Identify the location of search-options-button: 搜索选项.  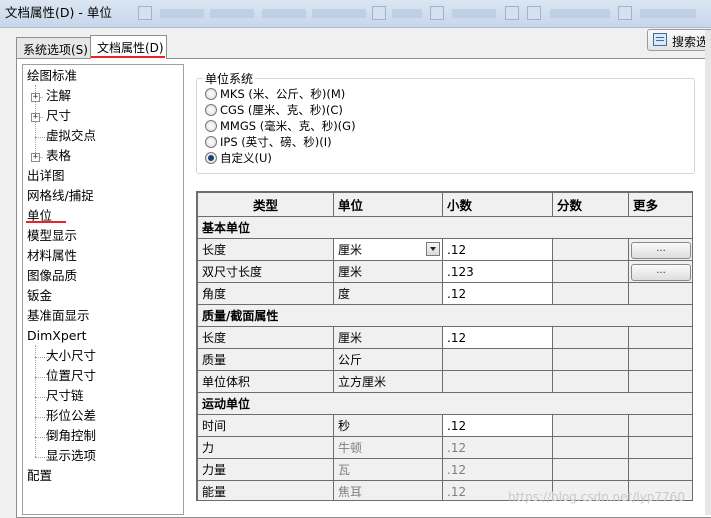
(679, 40).